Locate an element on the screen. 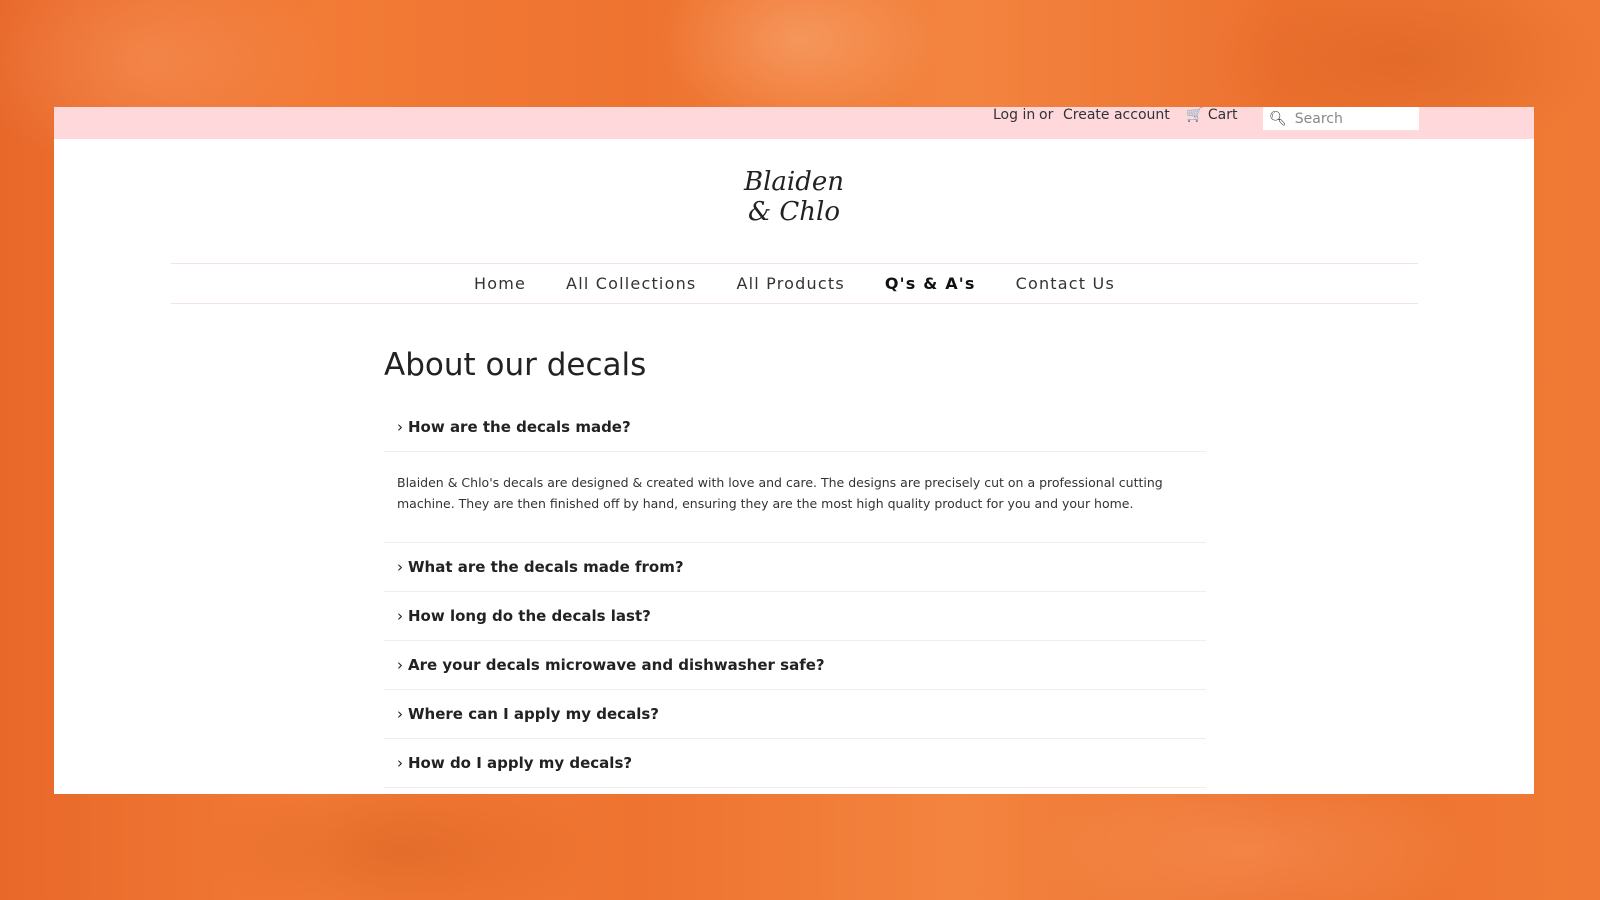 Image resolution: width=1600 pixels, height=900 pixels. logo-line1: Blaiden is located at coordinates (793, 182).